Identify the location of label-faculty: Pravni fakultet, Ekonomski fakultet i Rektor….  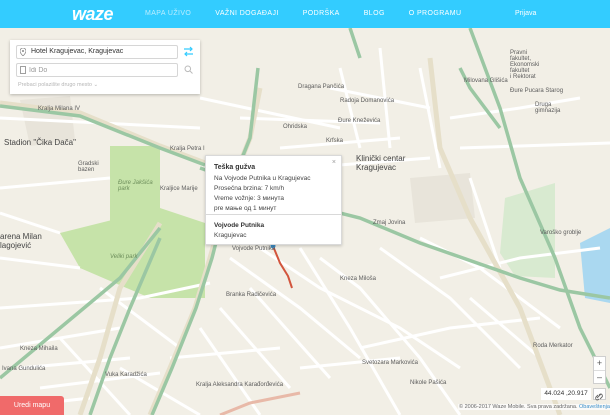
(525, 65).